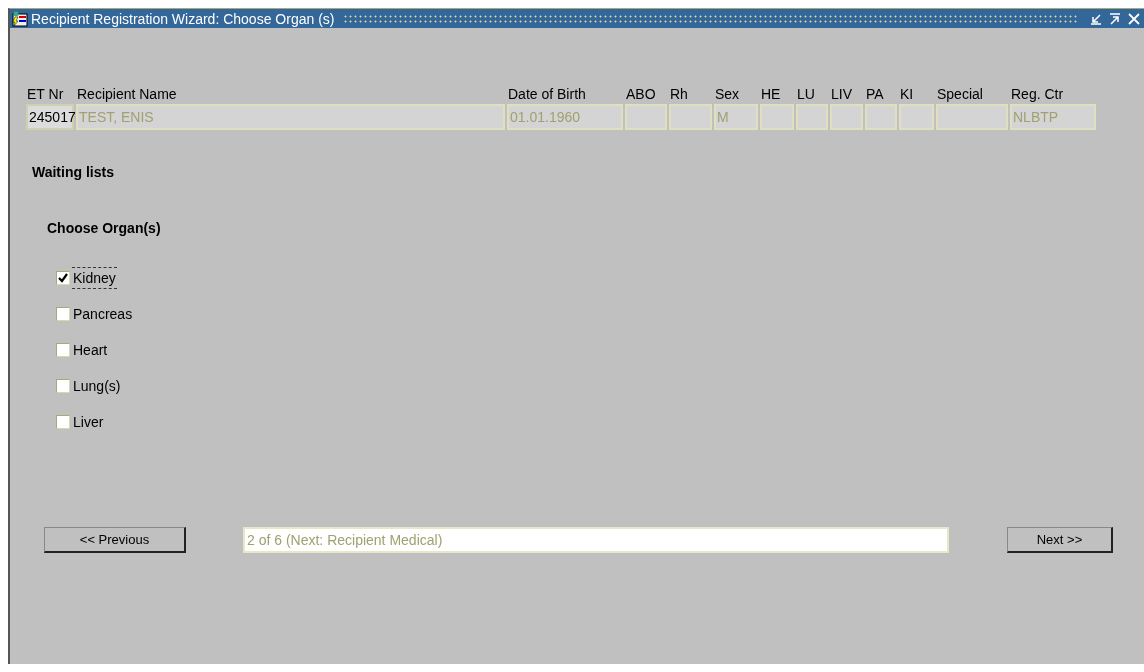  I want to click on field-label: Reg. Ctr, so click(1037, 94).